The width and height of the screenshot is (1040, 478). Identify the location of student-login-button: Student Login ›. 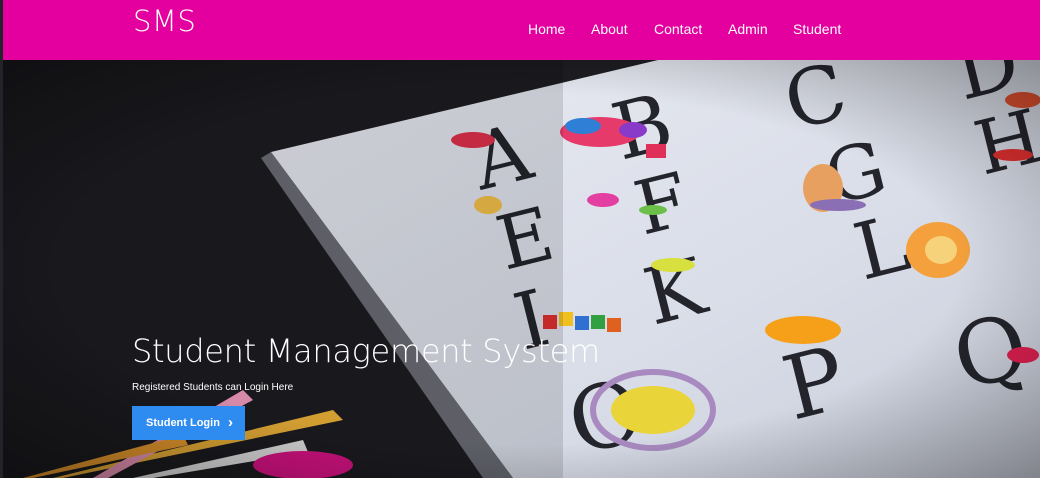
(188, 423).